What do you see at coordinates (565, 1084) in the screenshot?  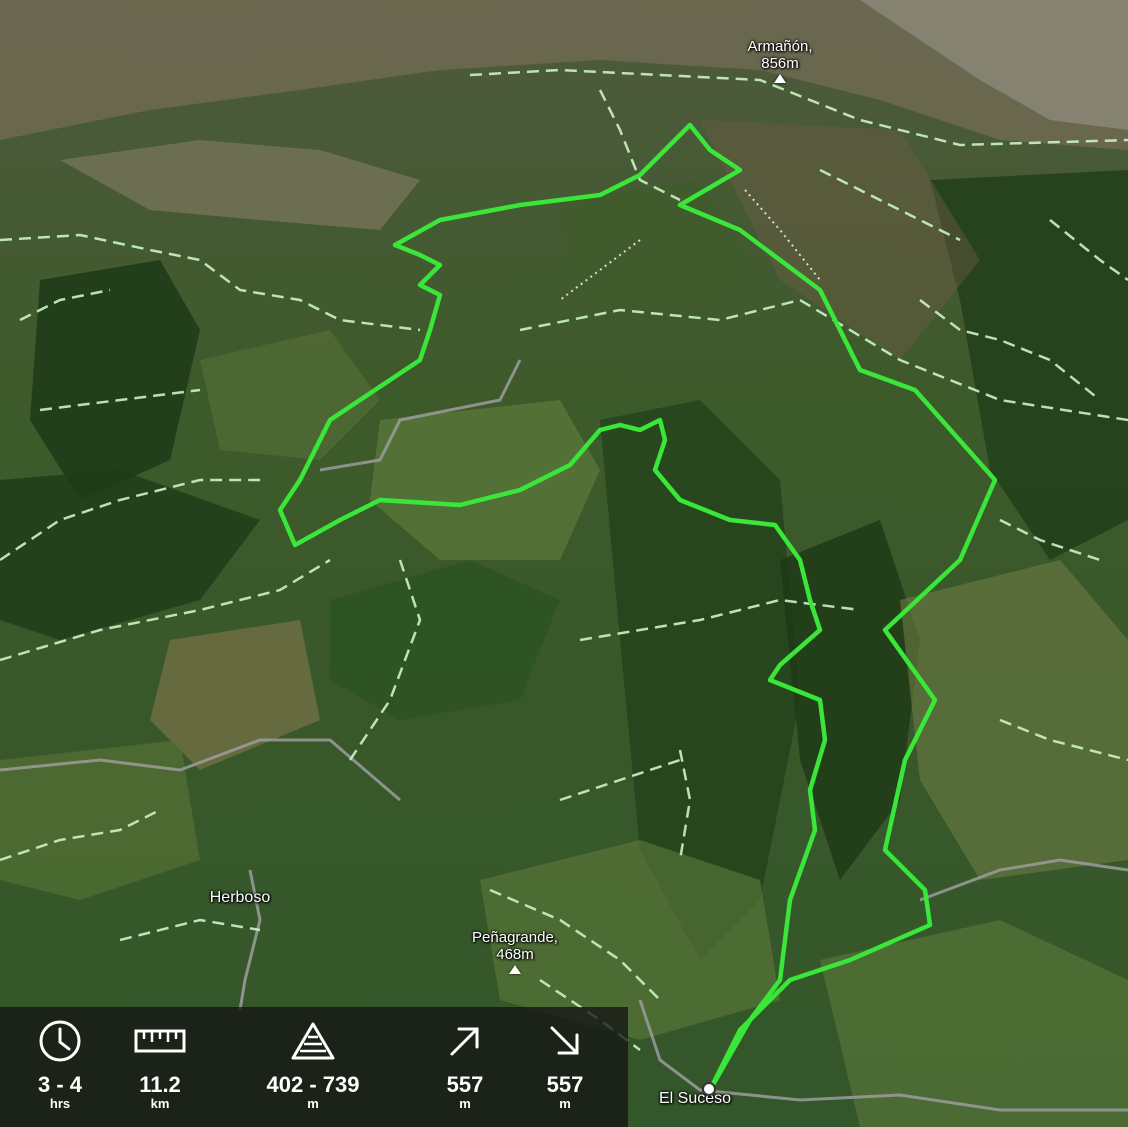 I see `descent-value: 557` at bounding box center [565, 1084].